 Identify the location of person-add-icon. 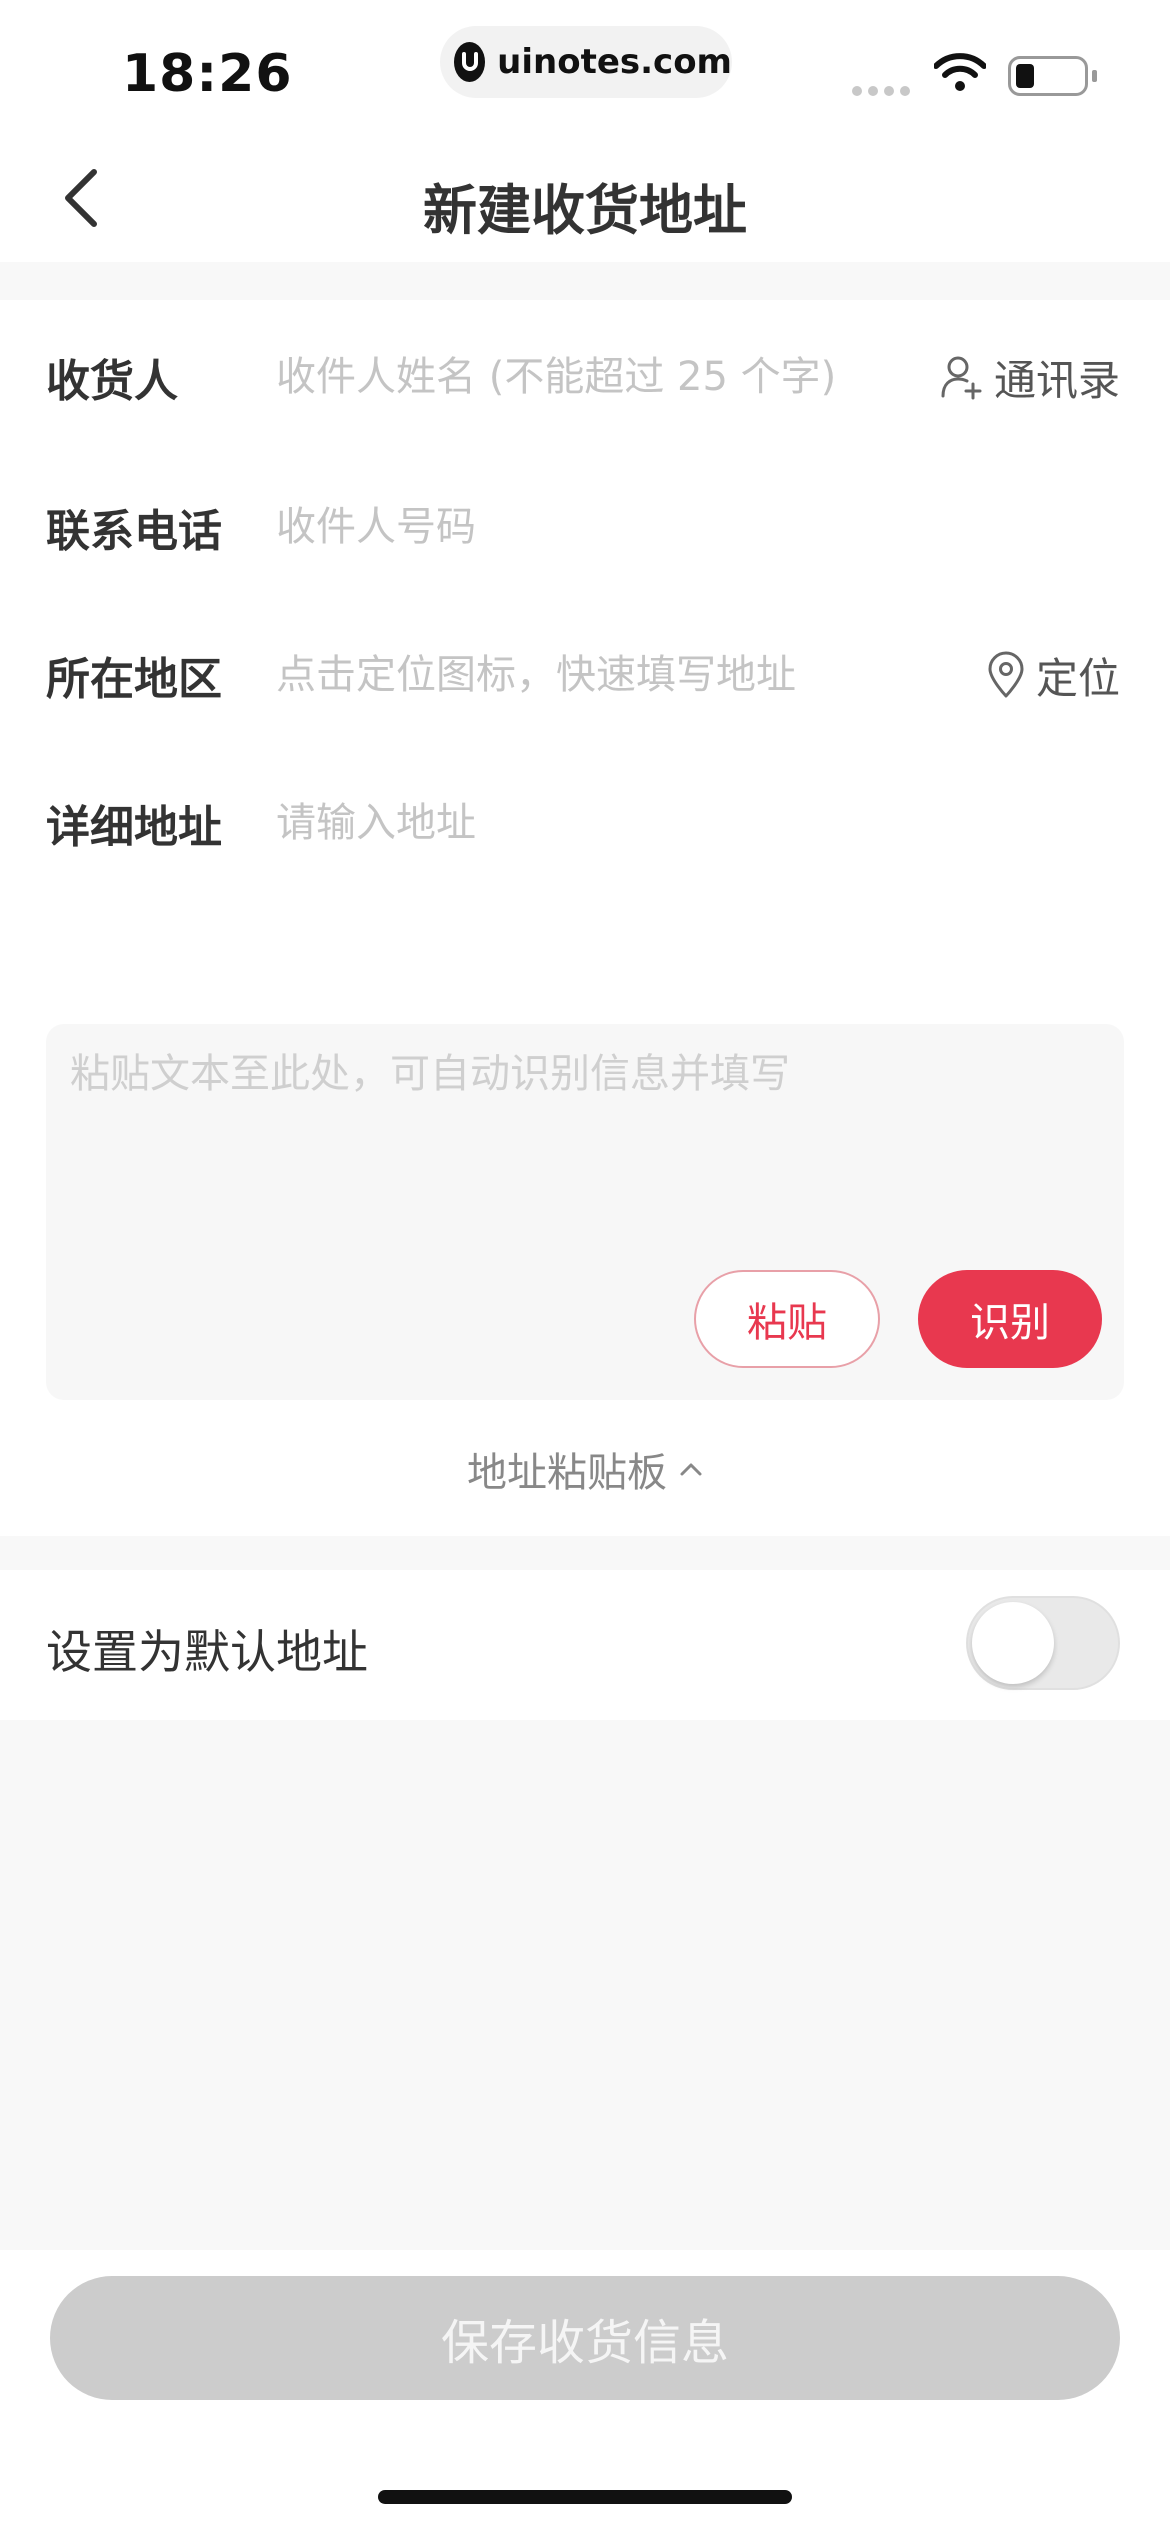
(961, 378).